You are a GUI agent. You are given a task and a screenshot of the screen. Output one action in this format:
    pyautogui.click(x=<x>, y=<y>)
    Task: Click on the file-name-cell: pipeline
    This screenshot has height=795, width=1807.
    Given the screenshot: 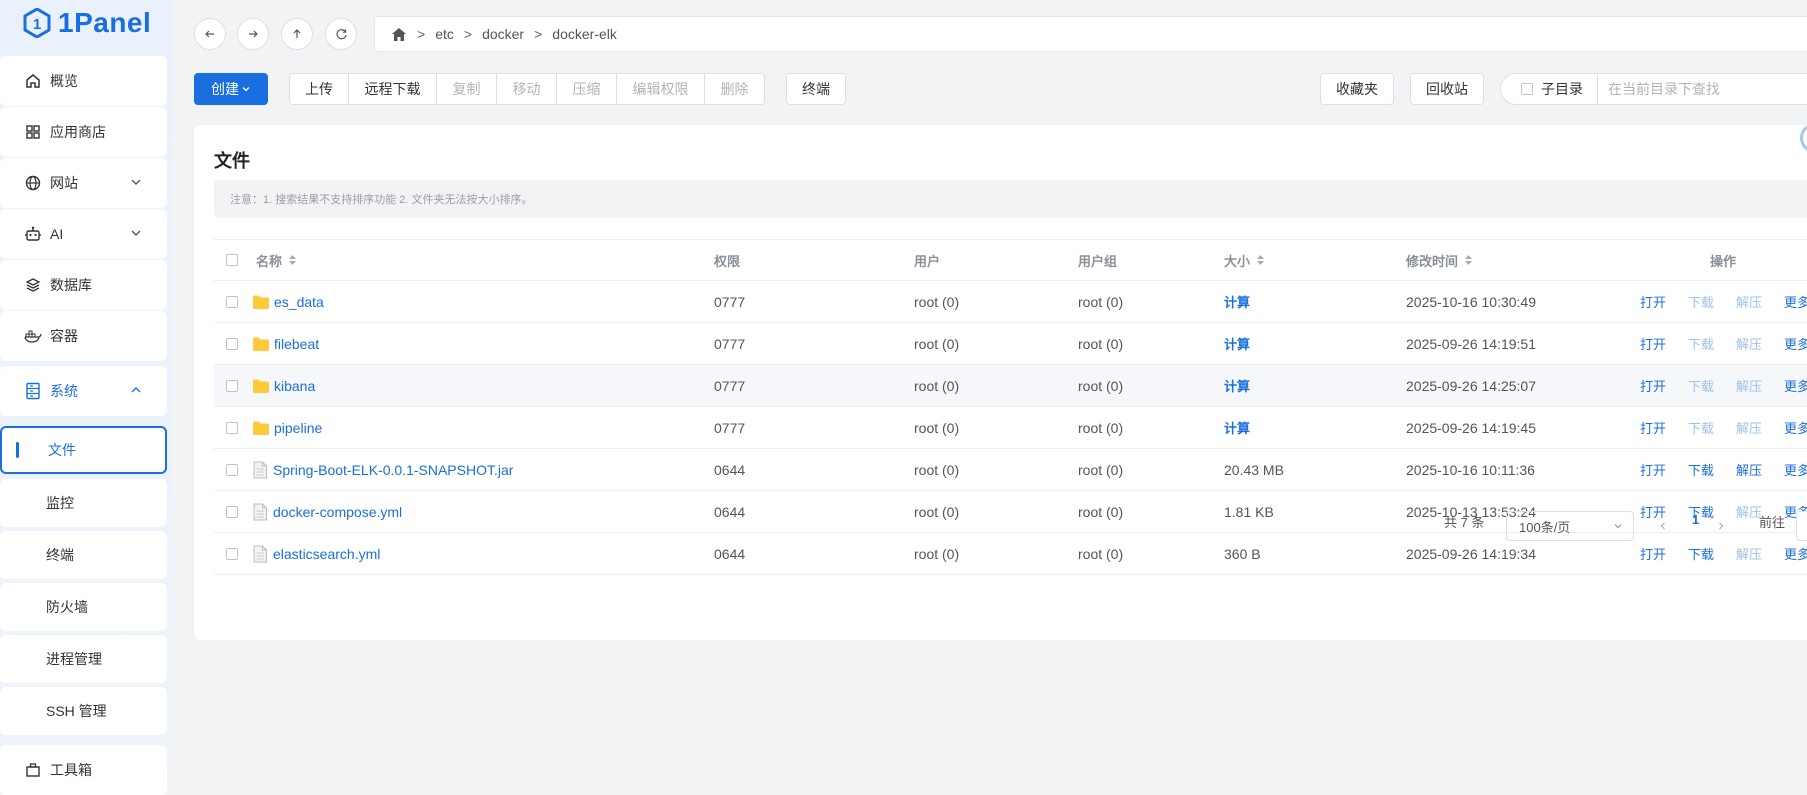 What is the action you would take?
    pyautogui.click(x=287, y=427)
    